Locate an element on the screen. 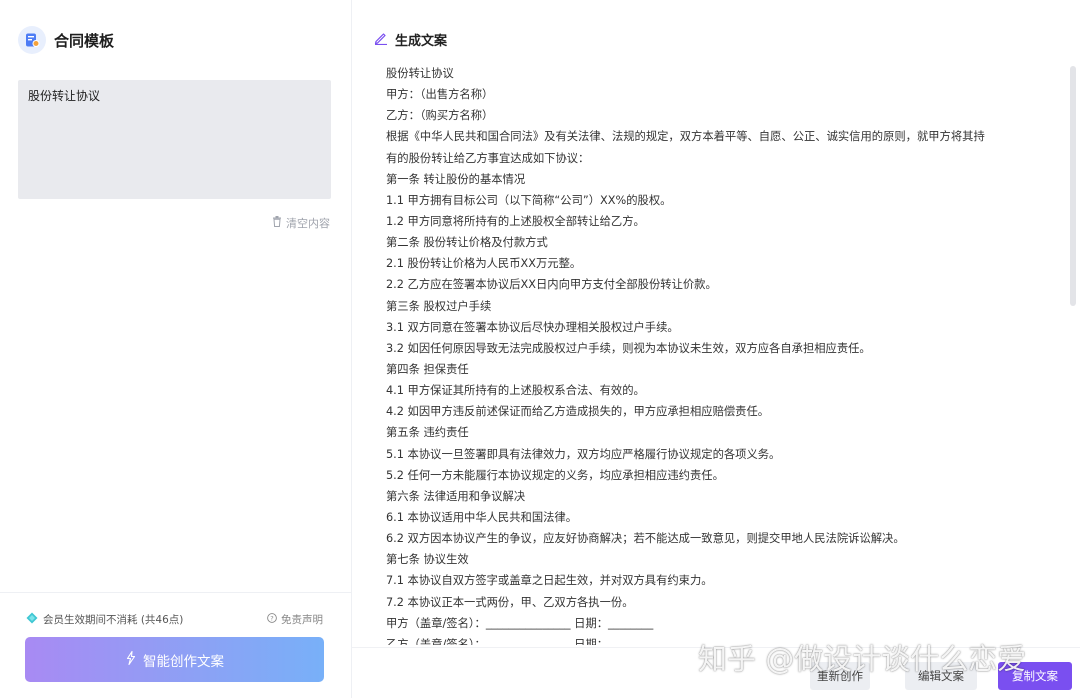 Image resolution: width=1080 pixels, height=698 pixels. doc-line: 第五条 违约责任 is located at coordinates (427, 433).